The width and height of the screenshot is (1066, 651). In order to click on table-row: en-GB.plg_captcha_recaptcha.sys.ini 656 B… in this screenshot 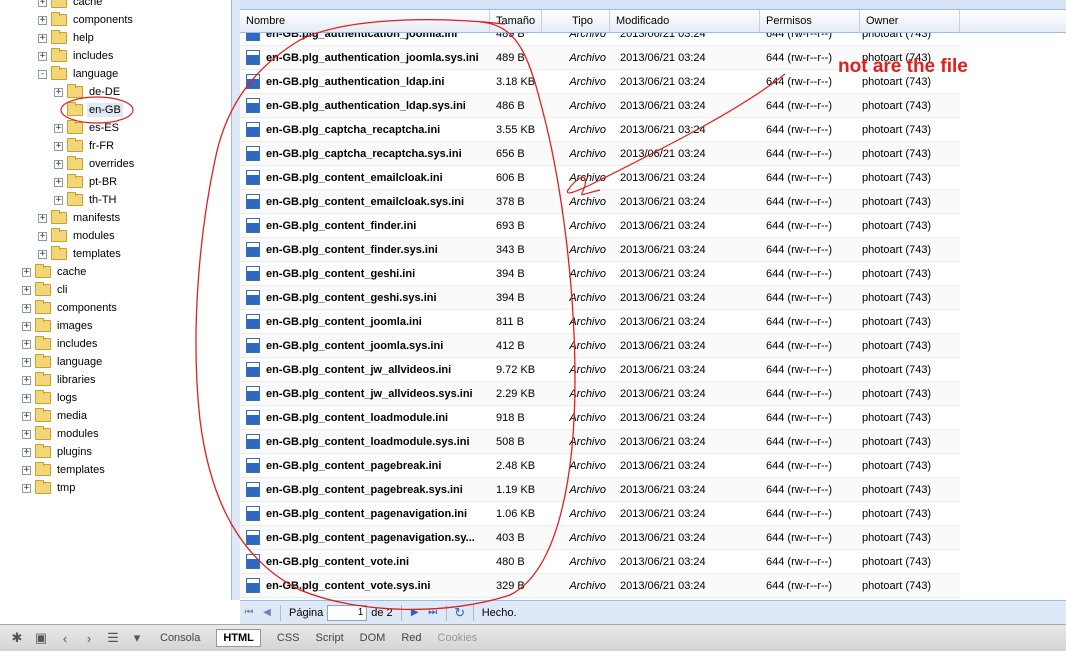, I will do `click(600, 154)`.